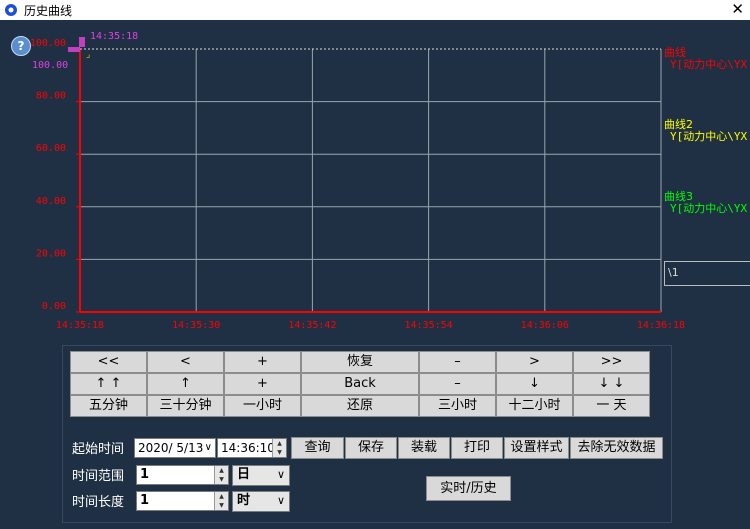 The image size is (750, 529). What do you see at coordinates (196, 325) in the screenshot?
I see `x-tick-label: 14:35:30` at bounding box center [196, 325].